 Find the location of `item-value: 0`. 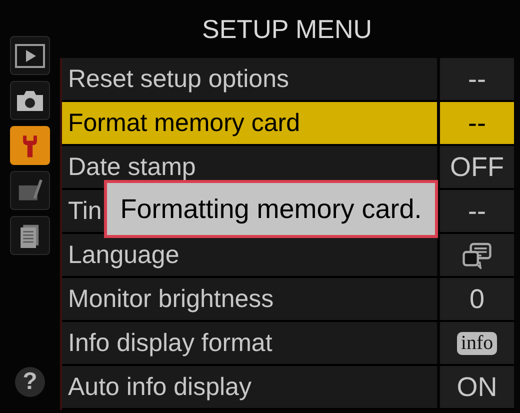

item-value: 0 is located at coordinates (477, 299).